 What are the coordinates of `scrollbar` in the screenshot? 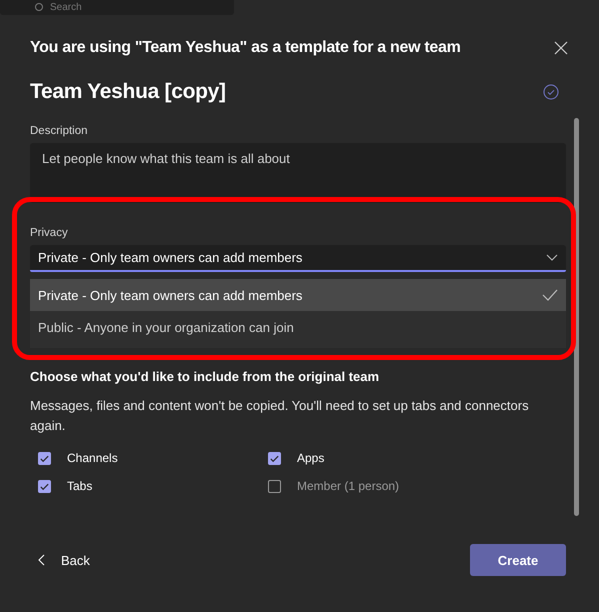 It's located at (576, 317).